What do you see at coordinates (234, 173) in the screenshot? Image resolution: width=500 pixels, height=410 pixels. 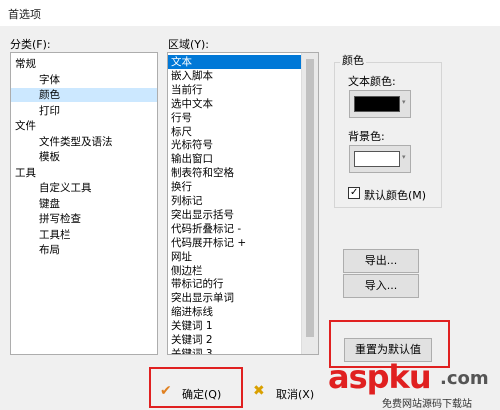 I see `region-item: 制表符和空格` at bounding box center [234, 173].